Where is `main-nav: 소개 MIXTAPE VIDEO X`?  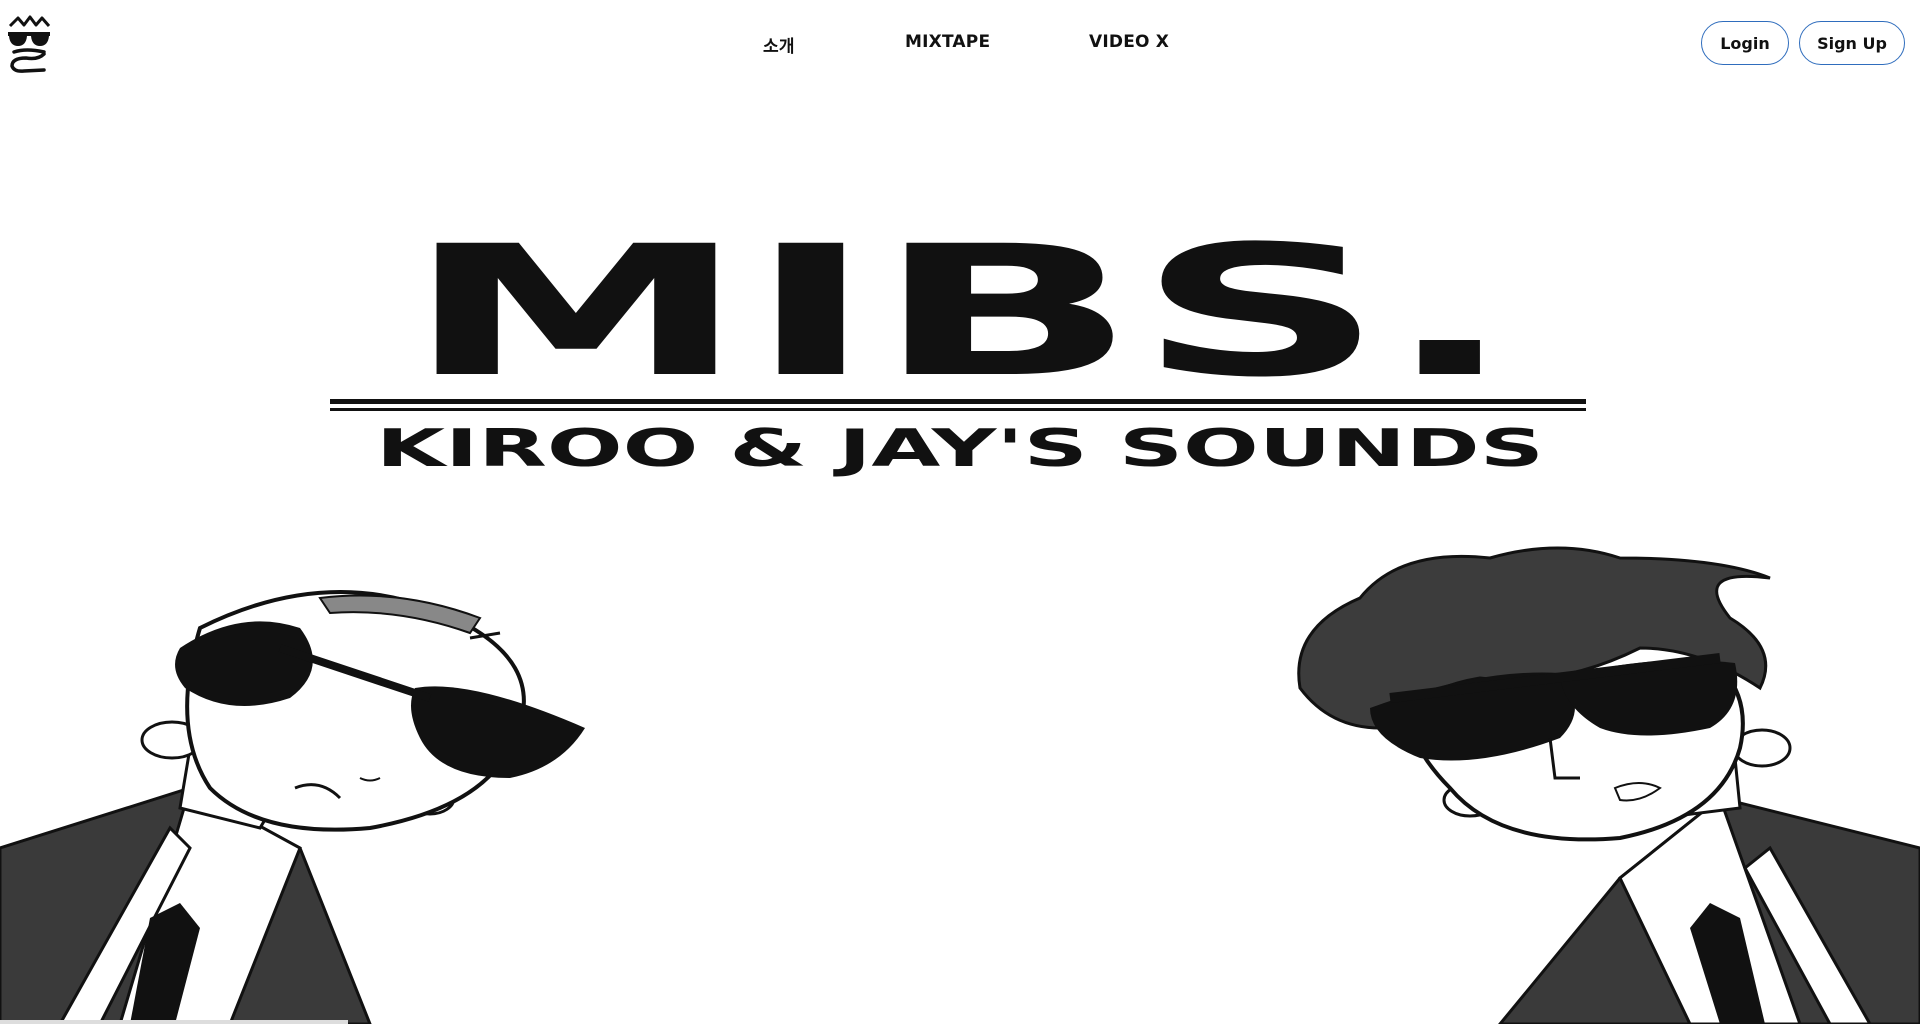 main-nav: 소개 MIXTAPE VIDEO X is located at coordinates (960, 44).